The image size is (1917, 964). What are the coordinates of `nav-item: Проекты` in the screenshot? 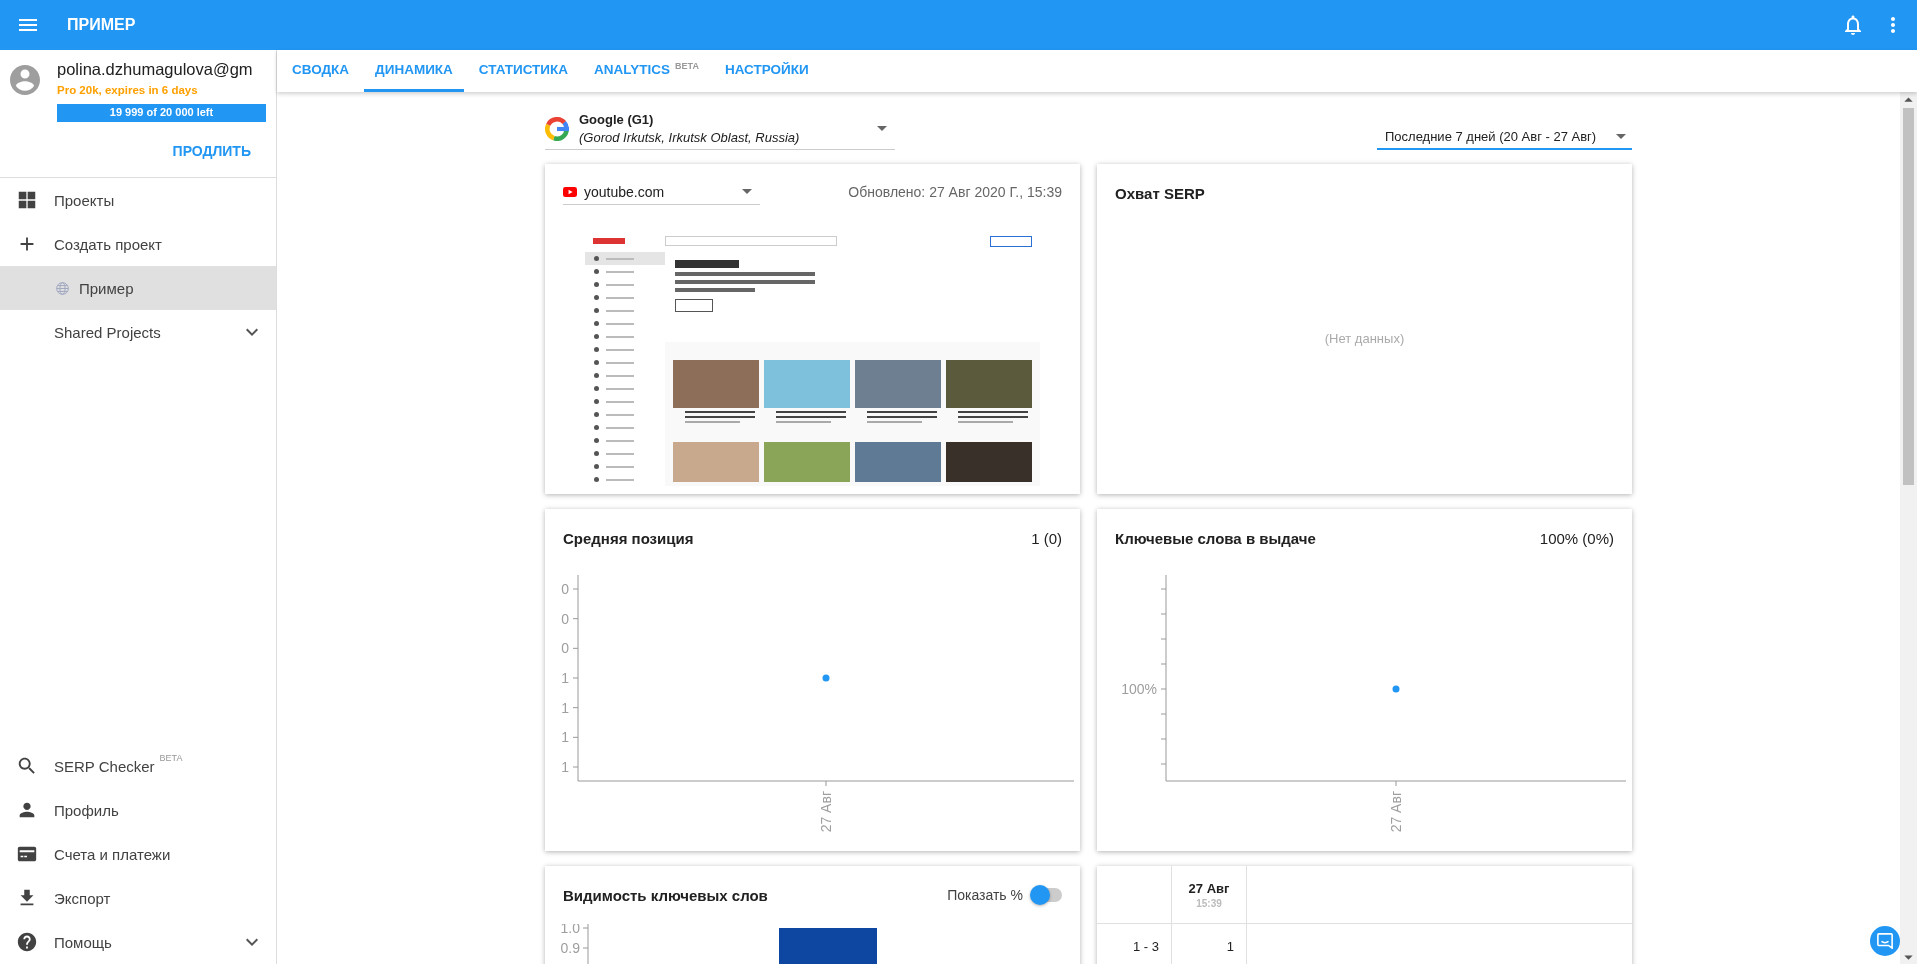 It's located at (138, 200).